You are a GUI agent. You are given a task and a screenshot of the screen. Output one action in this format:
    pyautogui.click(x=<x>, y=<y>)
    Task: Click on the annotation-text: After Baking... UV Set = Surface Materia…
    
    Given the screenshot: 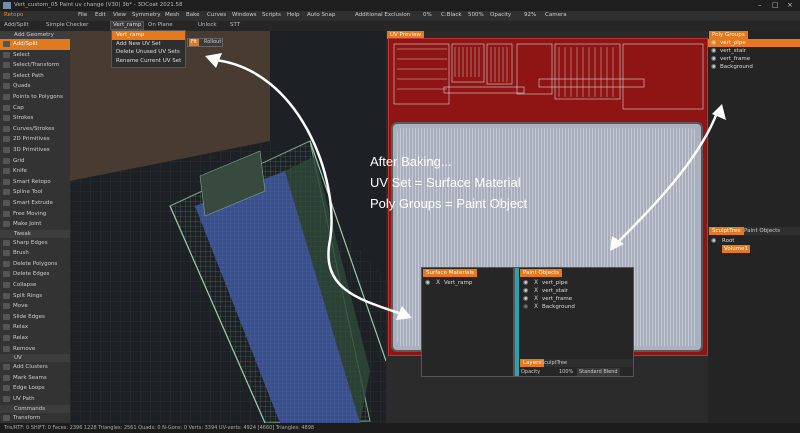 What is the action you would take?
    pyautogui.click(x=470, y=182)
    